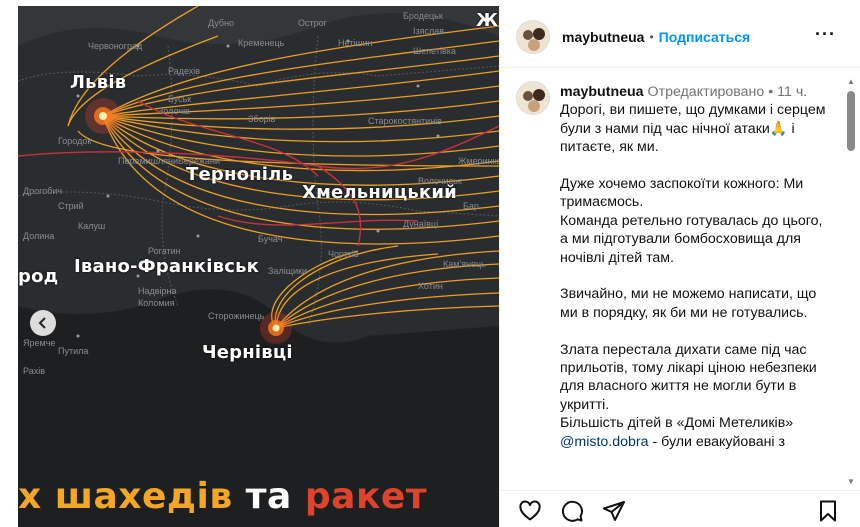  I want to click on city-label-chernivtsi: Чернівці, so click(247, 352).